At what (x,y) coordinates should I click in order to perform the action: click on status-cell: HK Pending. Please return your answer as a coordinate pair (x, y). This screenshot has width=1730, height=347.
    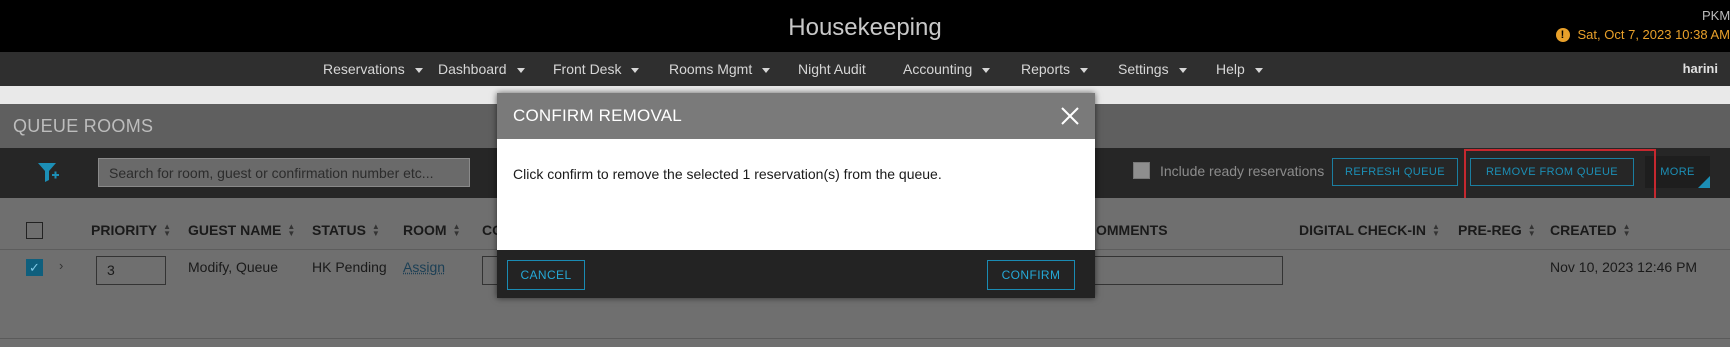
    Looking at the image, I should click on (349, 267).